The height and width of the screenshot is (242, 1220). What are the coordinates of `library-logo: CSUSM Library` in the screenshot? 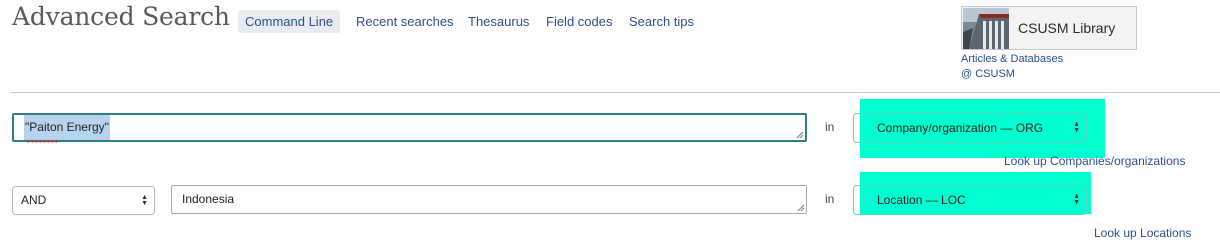 It's located at (1049, 28).